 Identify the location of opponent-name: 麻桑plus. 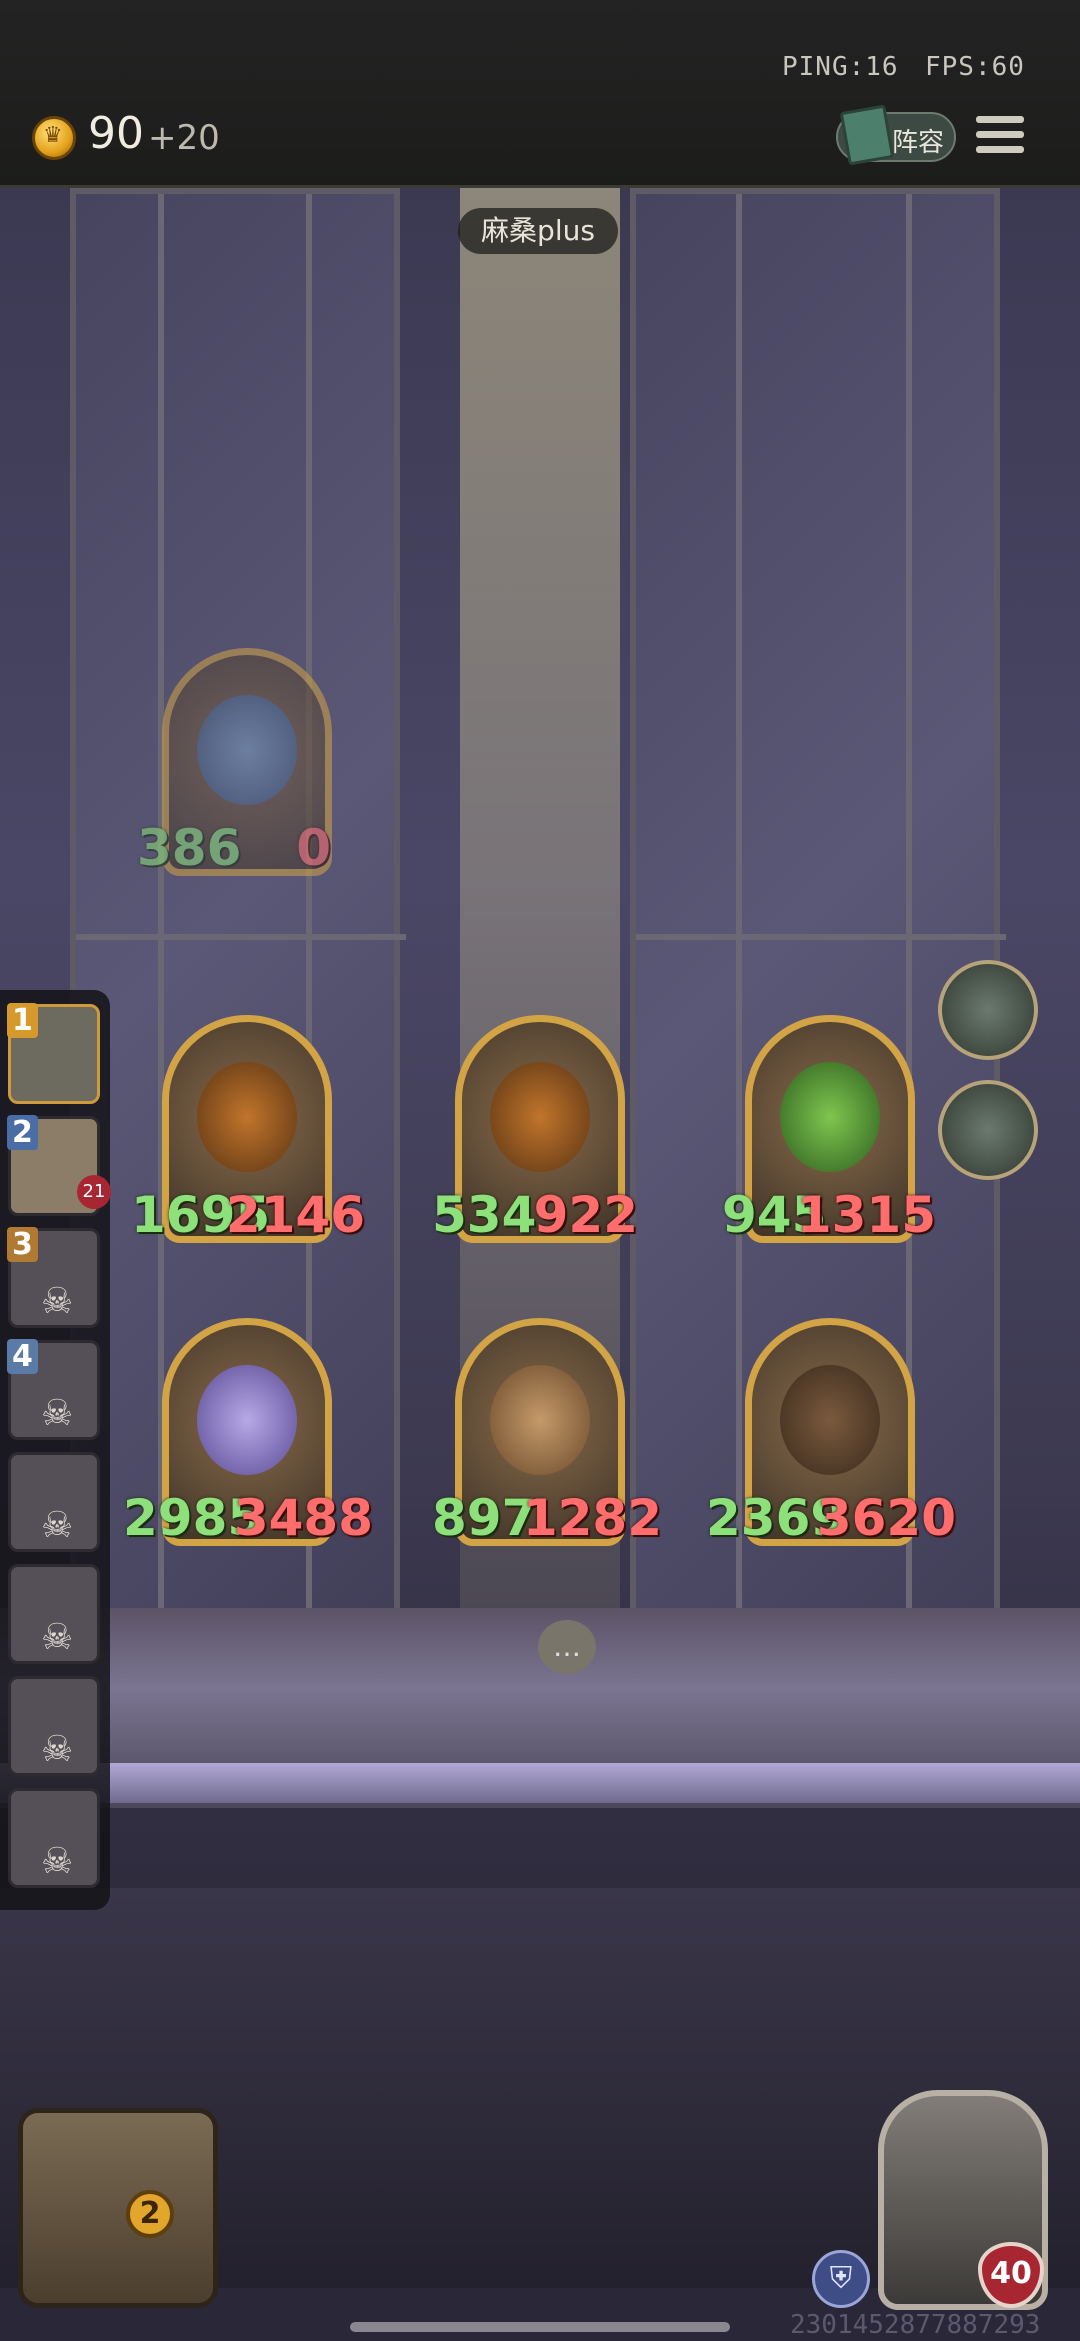
(538, 231).